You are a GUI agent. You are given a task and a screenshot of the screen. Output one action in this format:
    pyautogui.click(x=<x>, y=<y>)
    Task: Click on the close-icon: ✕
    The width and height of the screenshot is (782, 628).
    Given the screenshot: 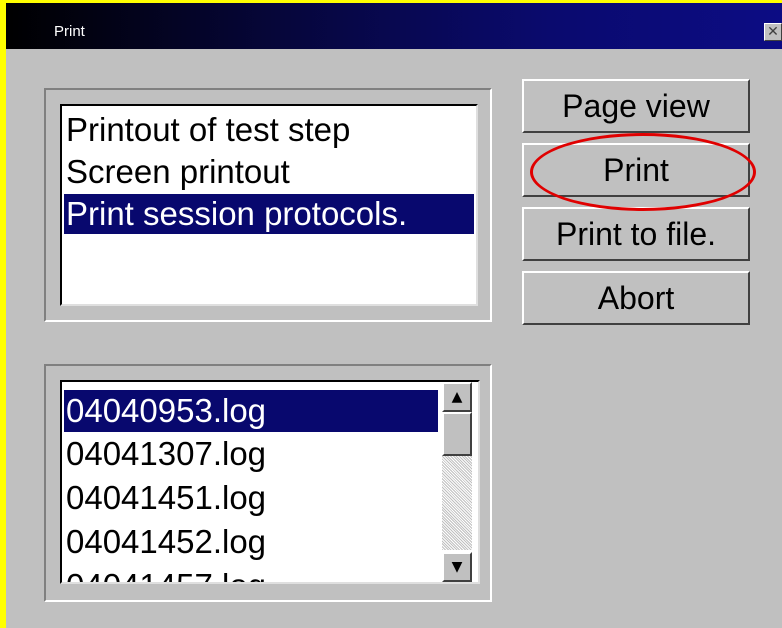 What is the action you would take?
    pyautogui.click(x=773, y=32)
    